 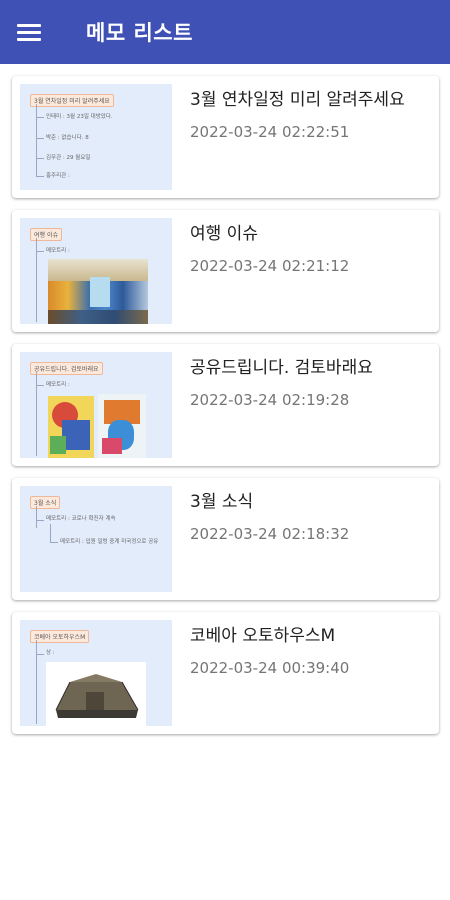 I want to click on hamburger-menu-icon, so click(x=29, y=32).